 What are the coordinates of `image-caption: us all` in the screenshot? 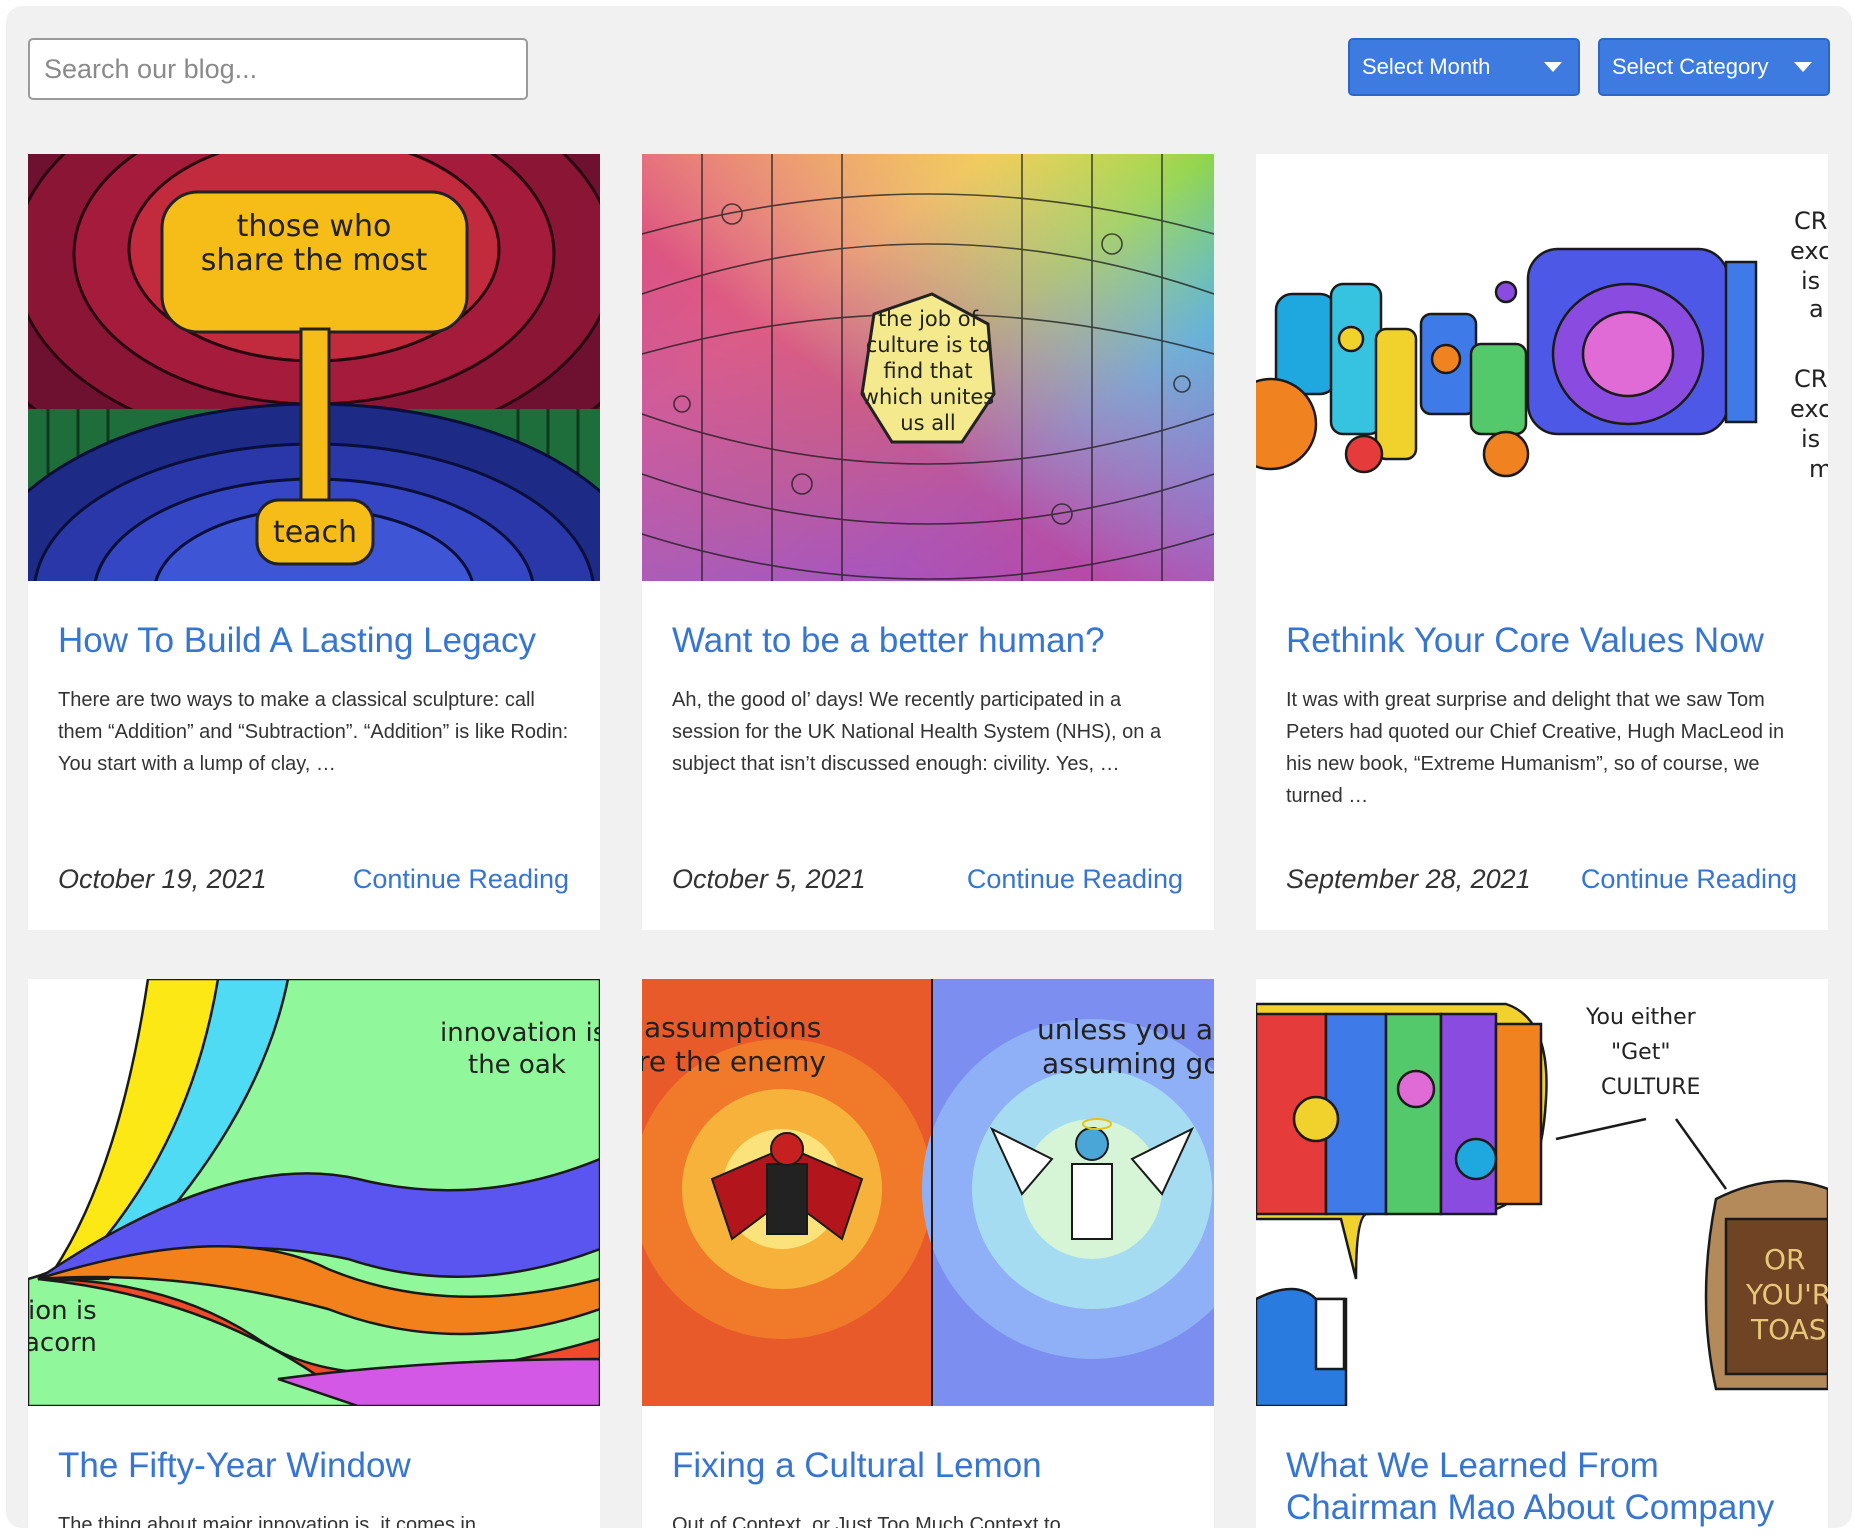 It's located at (927, 423).